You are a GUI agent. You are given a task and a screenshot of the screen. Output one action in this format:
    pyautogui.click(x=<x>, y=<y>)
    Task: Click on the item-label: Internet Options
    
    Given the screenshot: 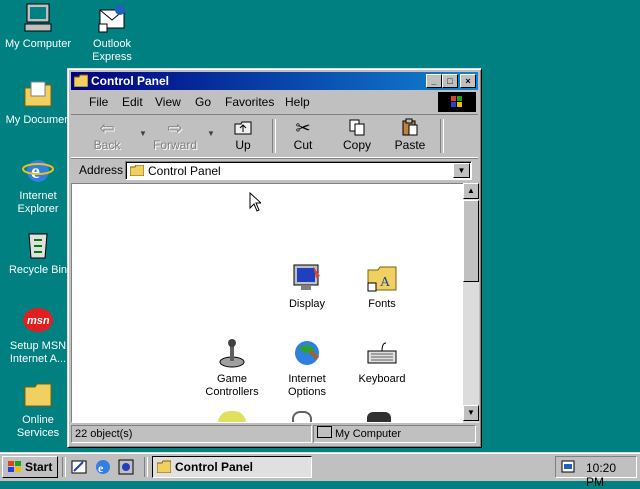 What is the action you would take?
    pyautogui.click(x=307, y=385)
    